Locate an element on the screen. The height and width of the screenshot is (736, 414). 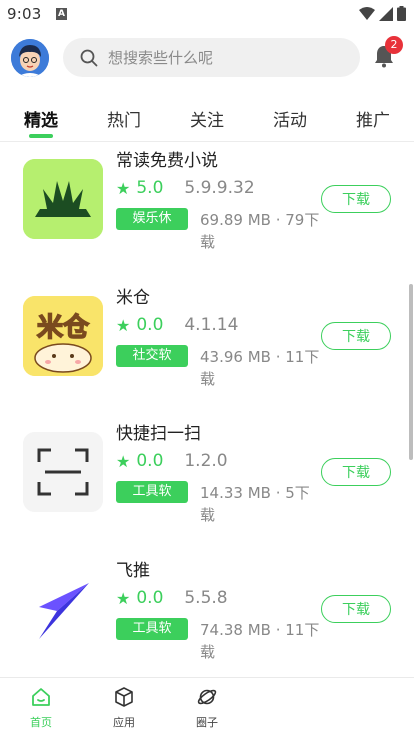
tab-events: 活动 is located at coordinates (290, 118).